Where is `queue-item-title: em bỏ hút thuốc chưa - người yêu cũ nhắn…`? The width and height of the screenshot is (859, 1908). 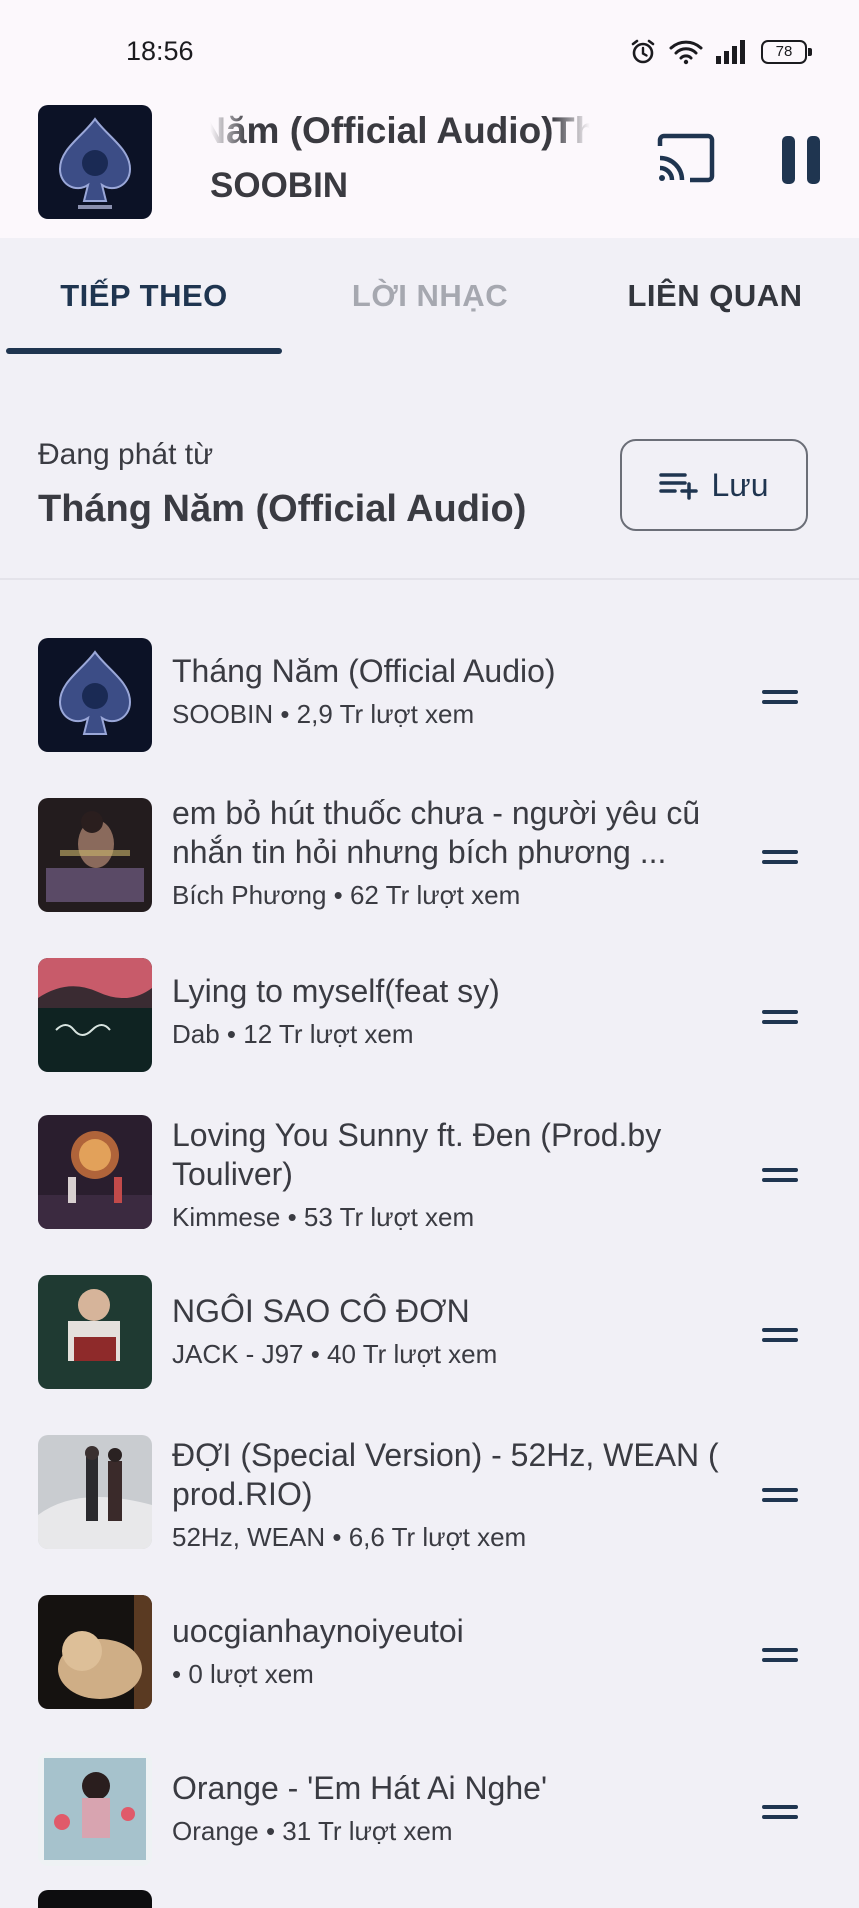 queue-item-title: em bỏ hút thuốc chưa - người yêu cũ nhắn… is located at coordinates (436, 832).